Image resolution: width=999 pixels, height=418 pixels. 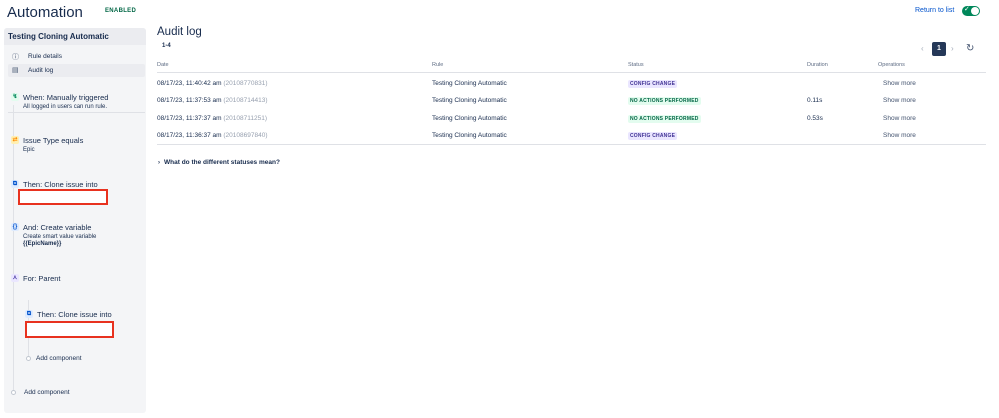 I want to click on rule-enabled-toggle: ✓, so click(x=971, y=11).